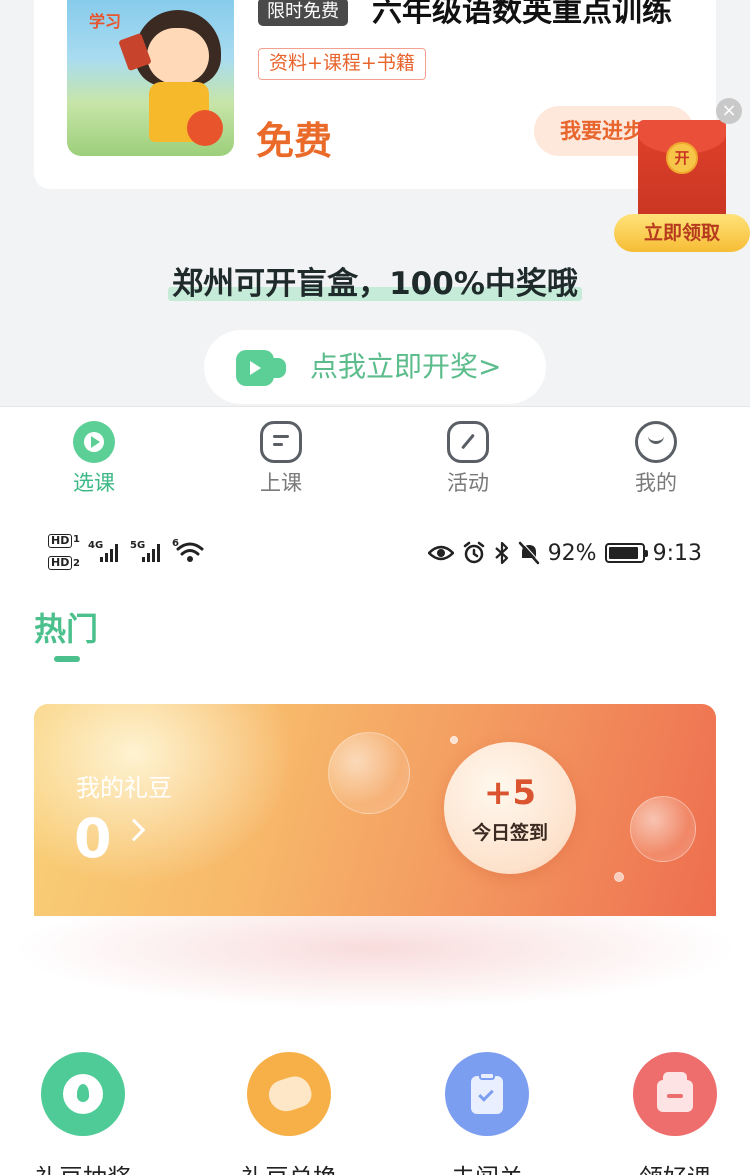 The image size is (750, 1175). I want to click on feature-label: 礼豆抽奖, so click(83, 1166).